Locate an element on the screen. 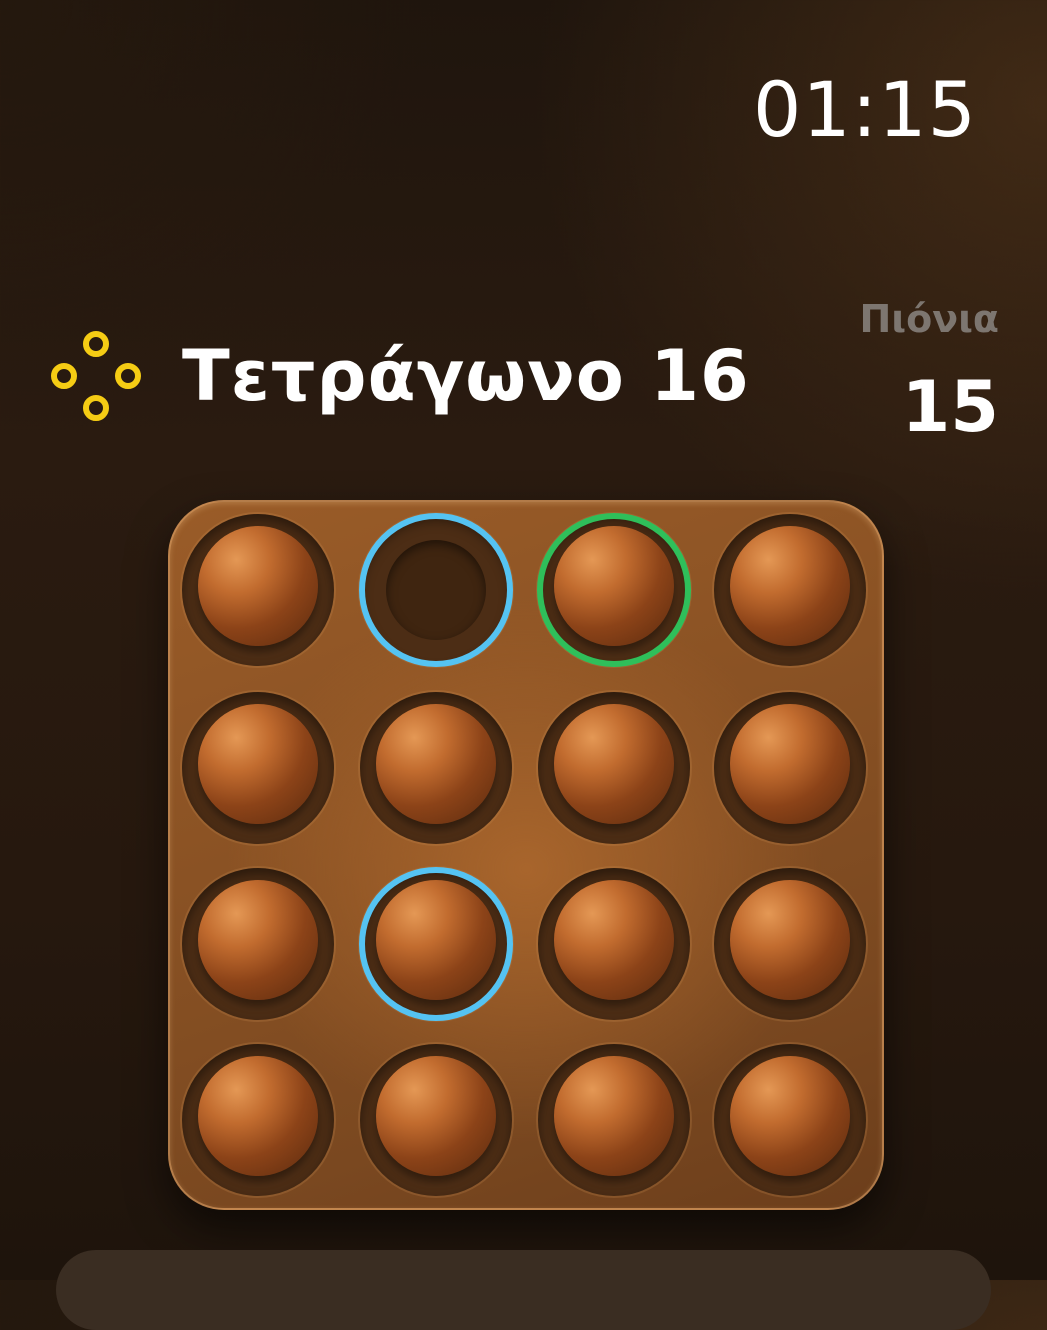 Image resolution: width=1047 pixels, height=1330 pixels. board-hole-r1-c1 is located at coordinates (258, 590).